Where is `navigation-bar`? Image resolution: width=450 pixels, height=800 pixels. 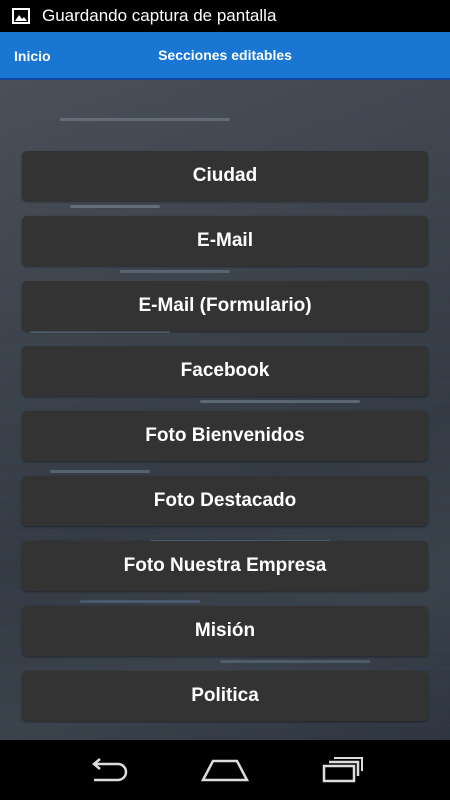 navigation-bar is located at coordinates (225, 770).